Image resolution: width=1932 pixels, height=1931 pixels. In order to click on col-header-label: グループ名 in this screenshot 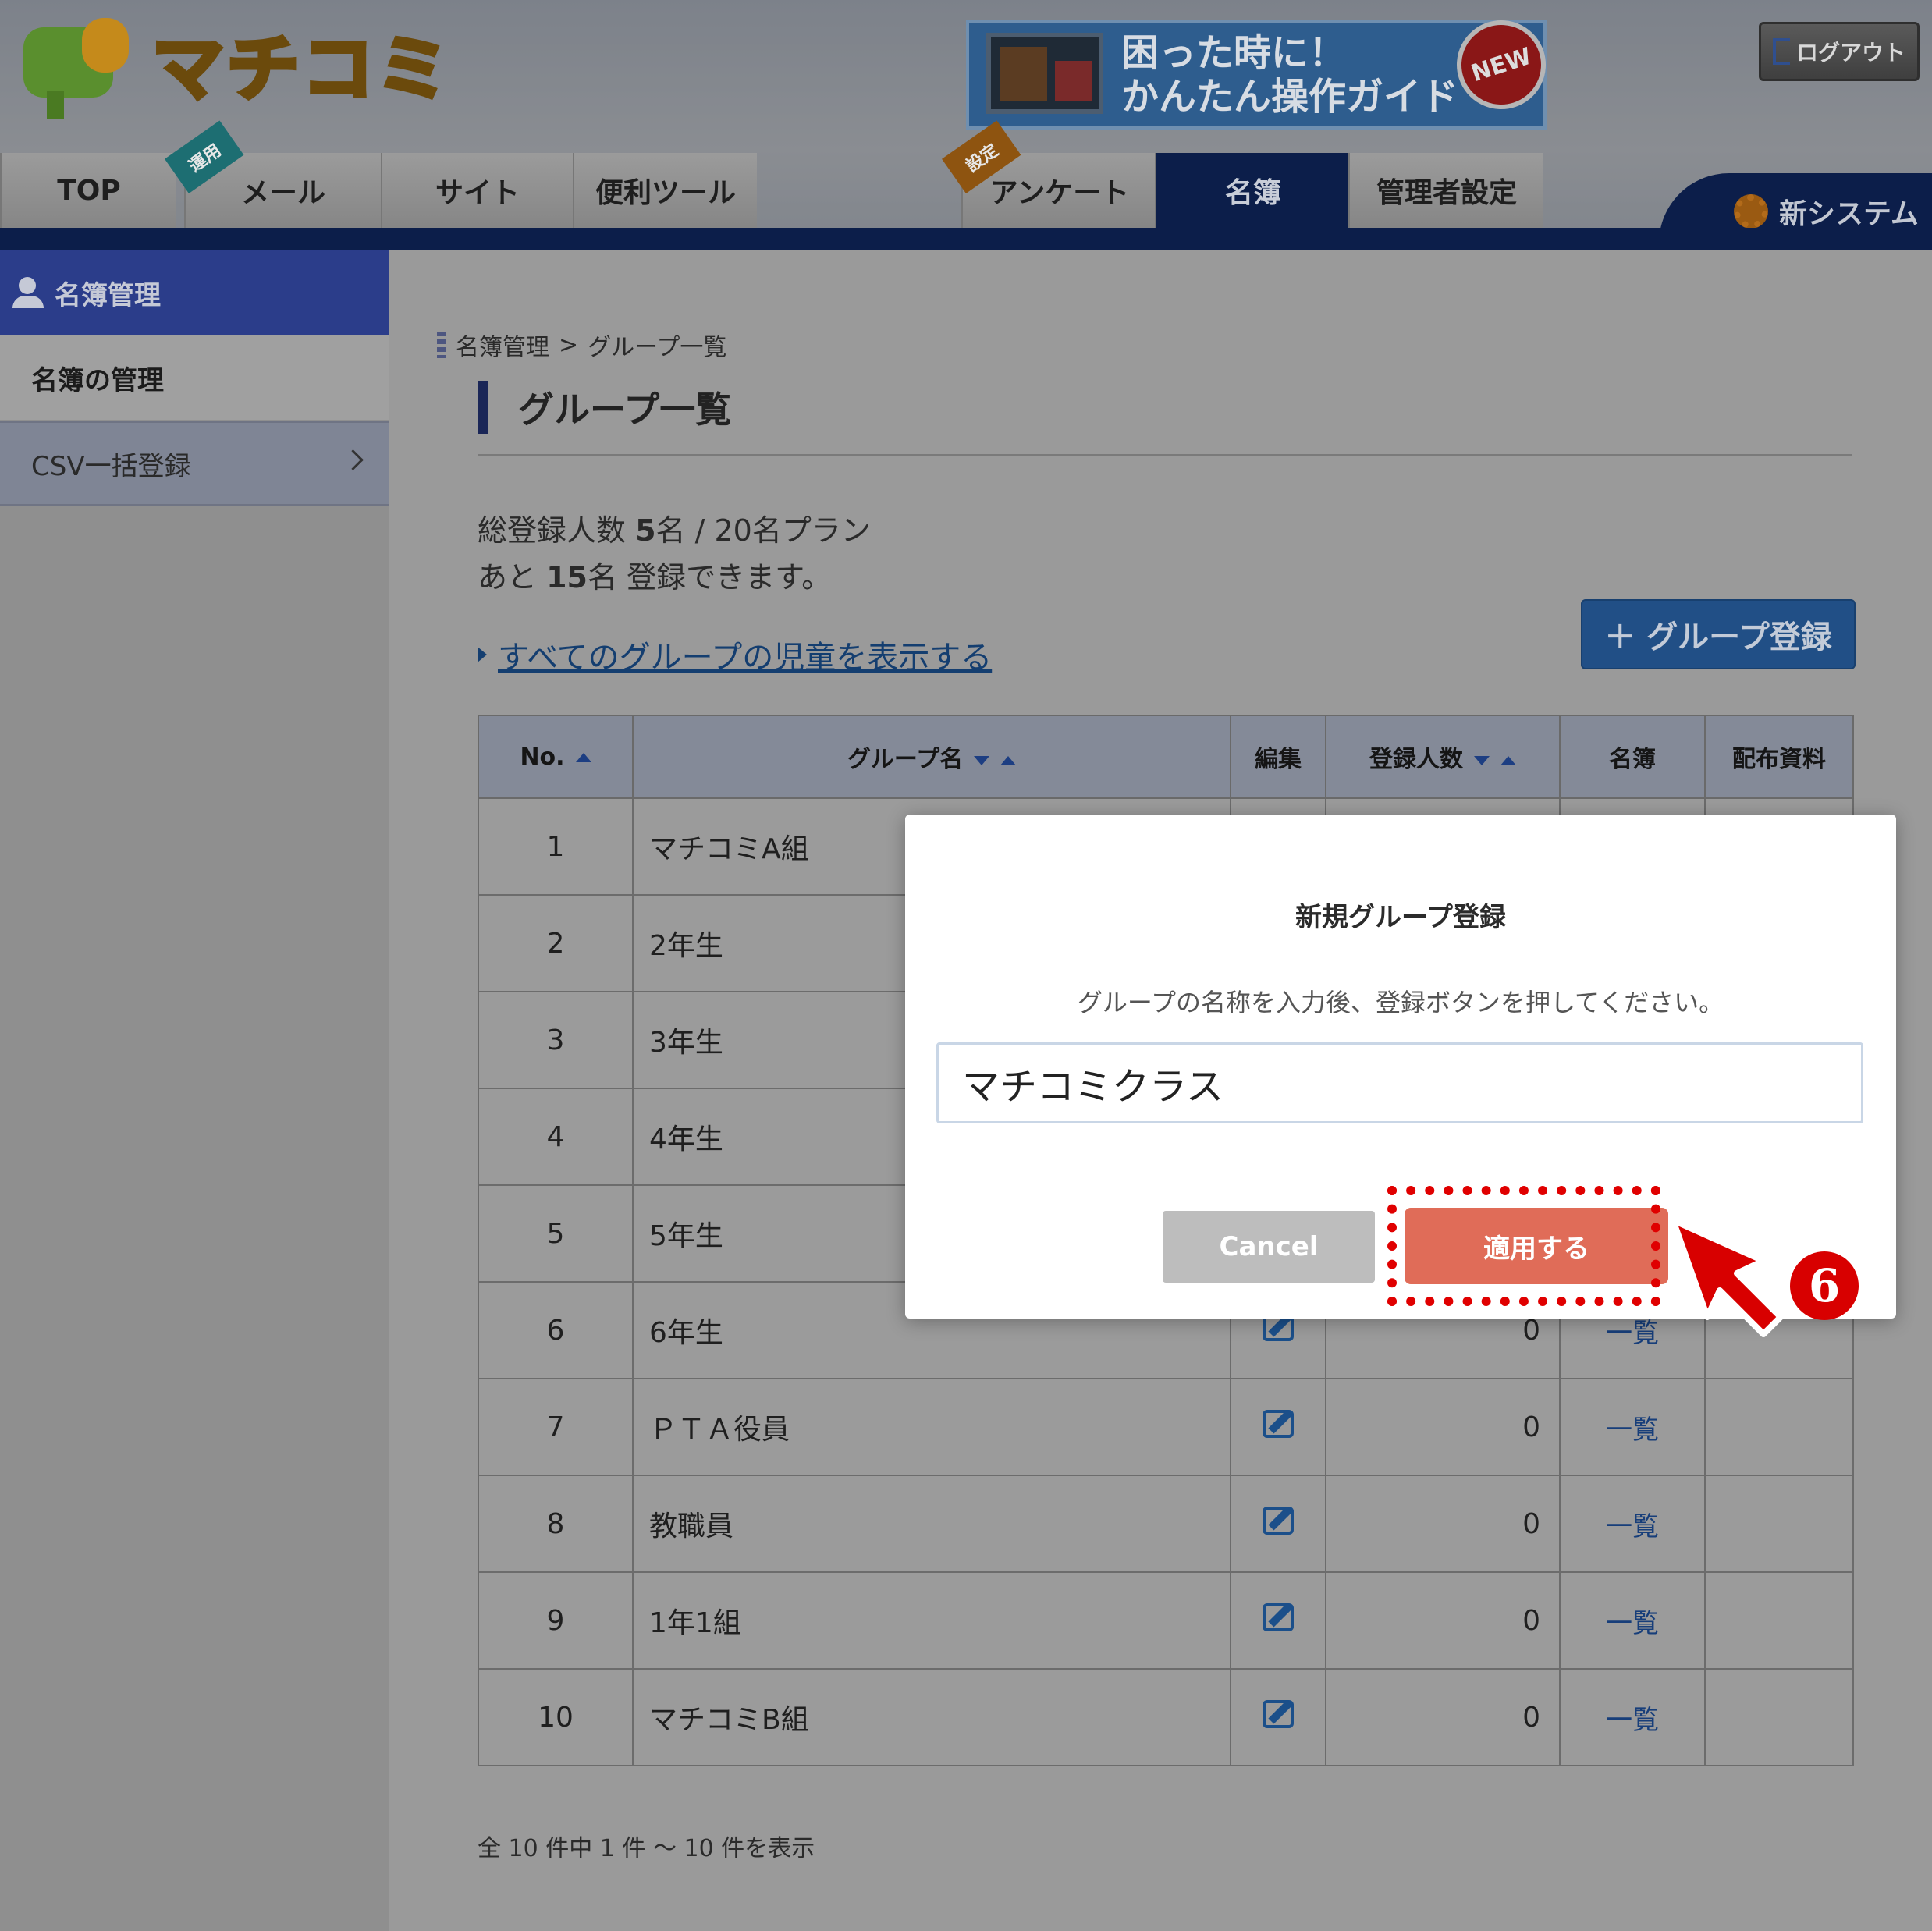, I will do `click(905, 759)`.